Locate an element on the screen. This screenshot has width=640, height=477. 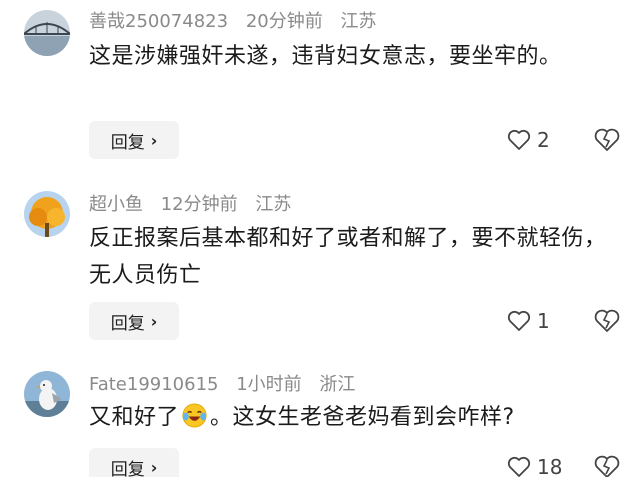
comment-text-part: 。这女生老爸老妈看到会咋样? is located at coordinates (362, 417).